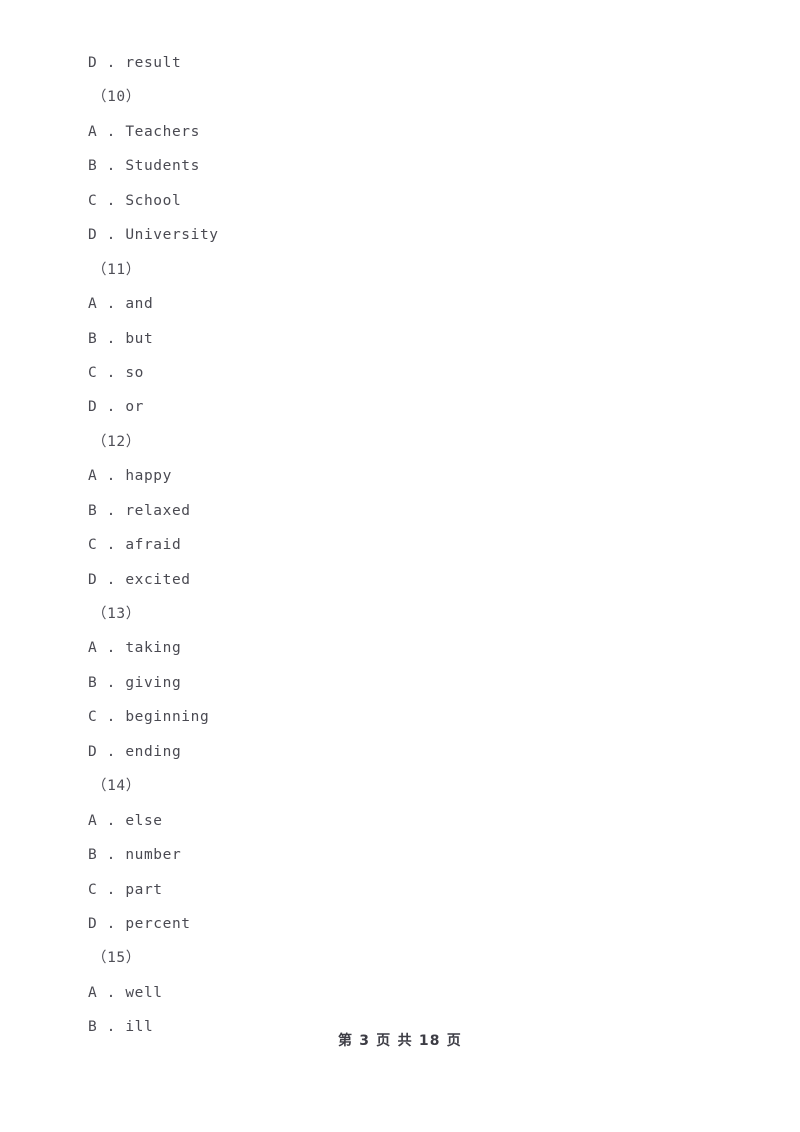  Describe the element at coordinates (125, 820) in the screenshot. I see `answer-option: A . else` at that location.